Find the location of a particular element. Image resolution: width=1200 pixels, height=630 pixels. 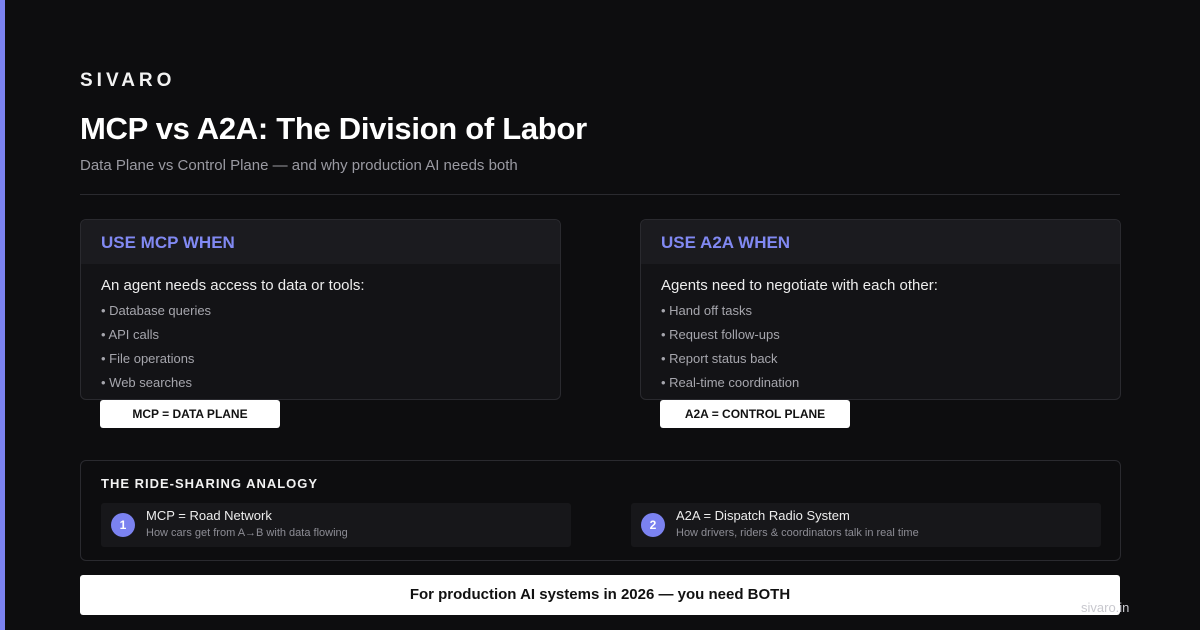

page-title: MCP vs A2A: The Division of Labor is located at coordinates (333, 128).